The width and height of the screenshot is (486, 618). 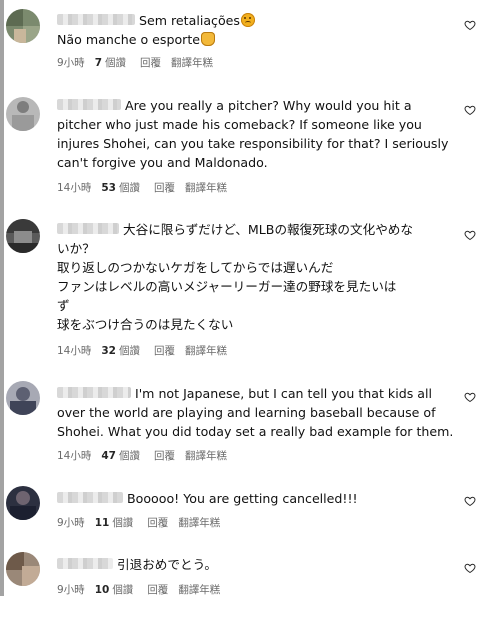 I want to click on left-border, so click(x=2, y=298).